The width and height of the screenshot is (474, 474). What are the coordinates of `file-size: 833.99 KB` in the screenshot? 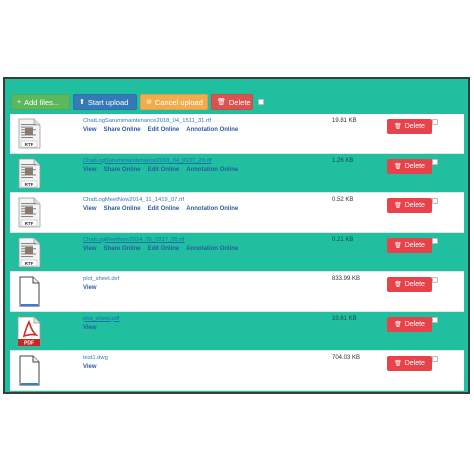 It's located at (346, 279).